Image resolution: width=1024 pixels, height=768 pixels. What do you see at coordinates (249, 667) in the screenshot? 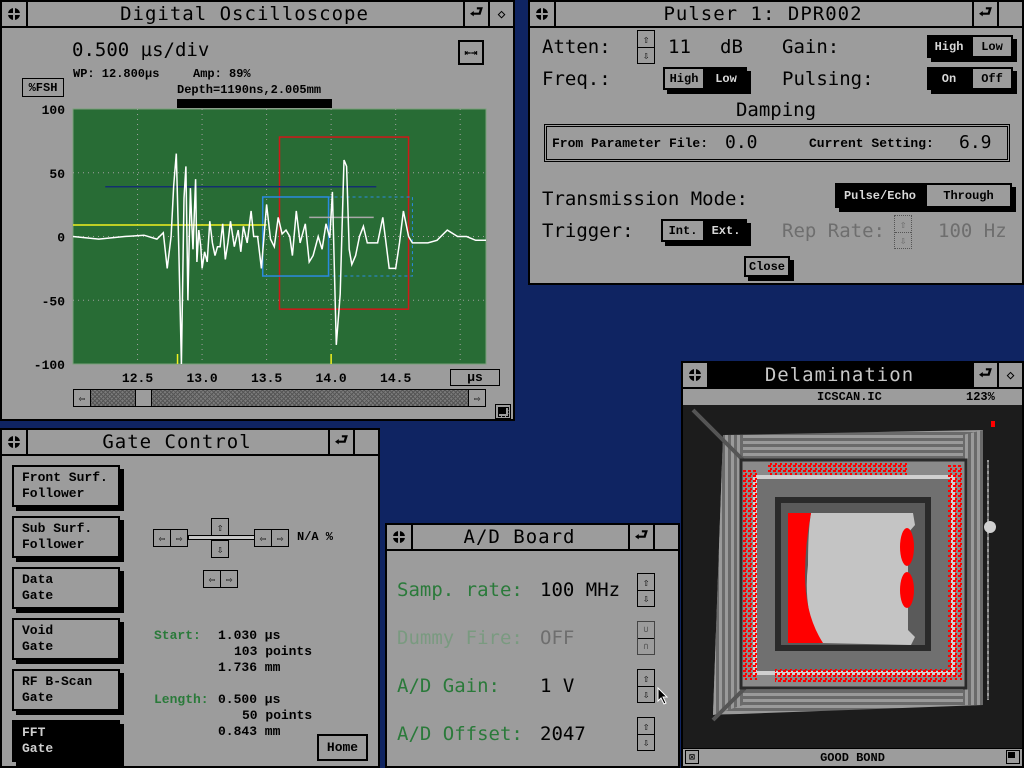
I see `start-mm-value: 1.736 mm` at bounding box center [249, 667].